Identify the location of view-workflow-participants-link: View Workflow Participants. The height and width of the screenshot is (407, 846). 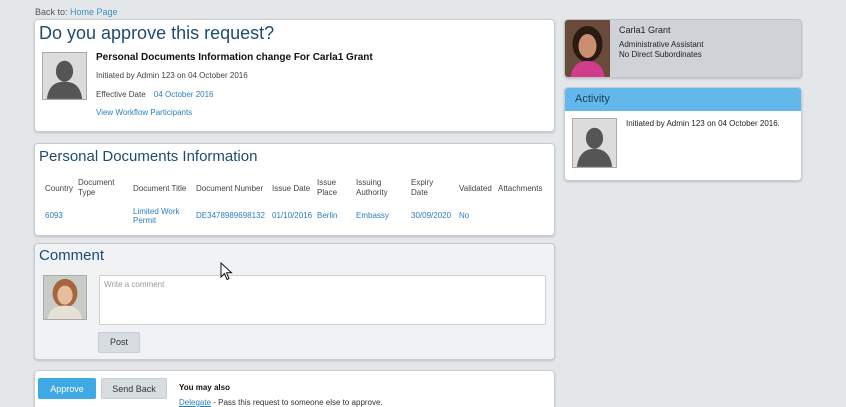
(144, 112).